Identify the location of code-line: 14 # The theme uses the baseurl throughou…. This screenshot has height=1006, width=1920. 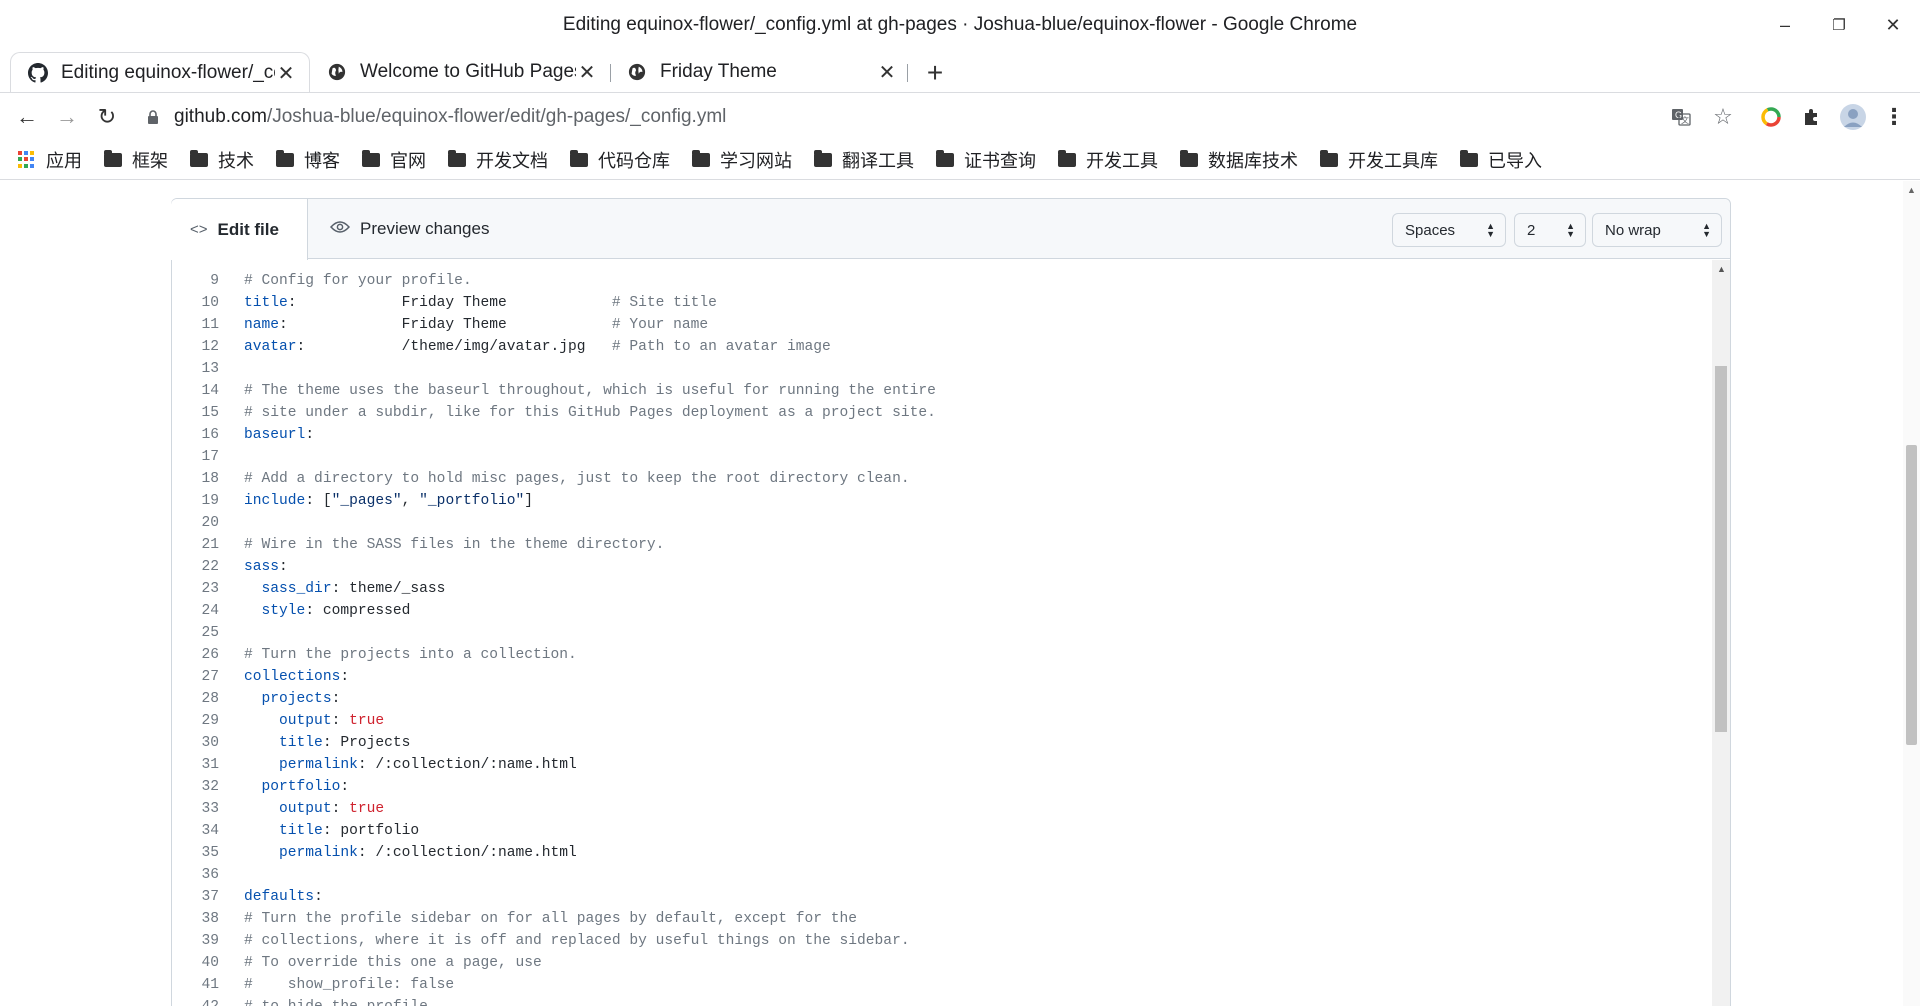
(941, 391).